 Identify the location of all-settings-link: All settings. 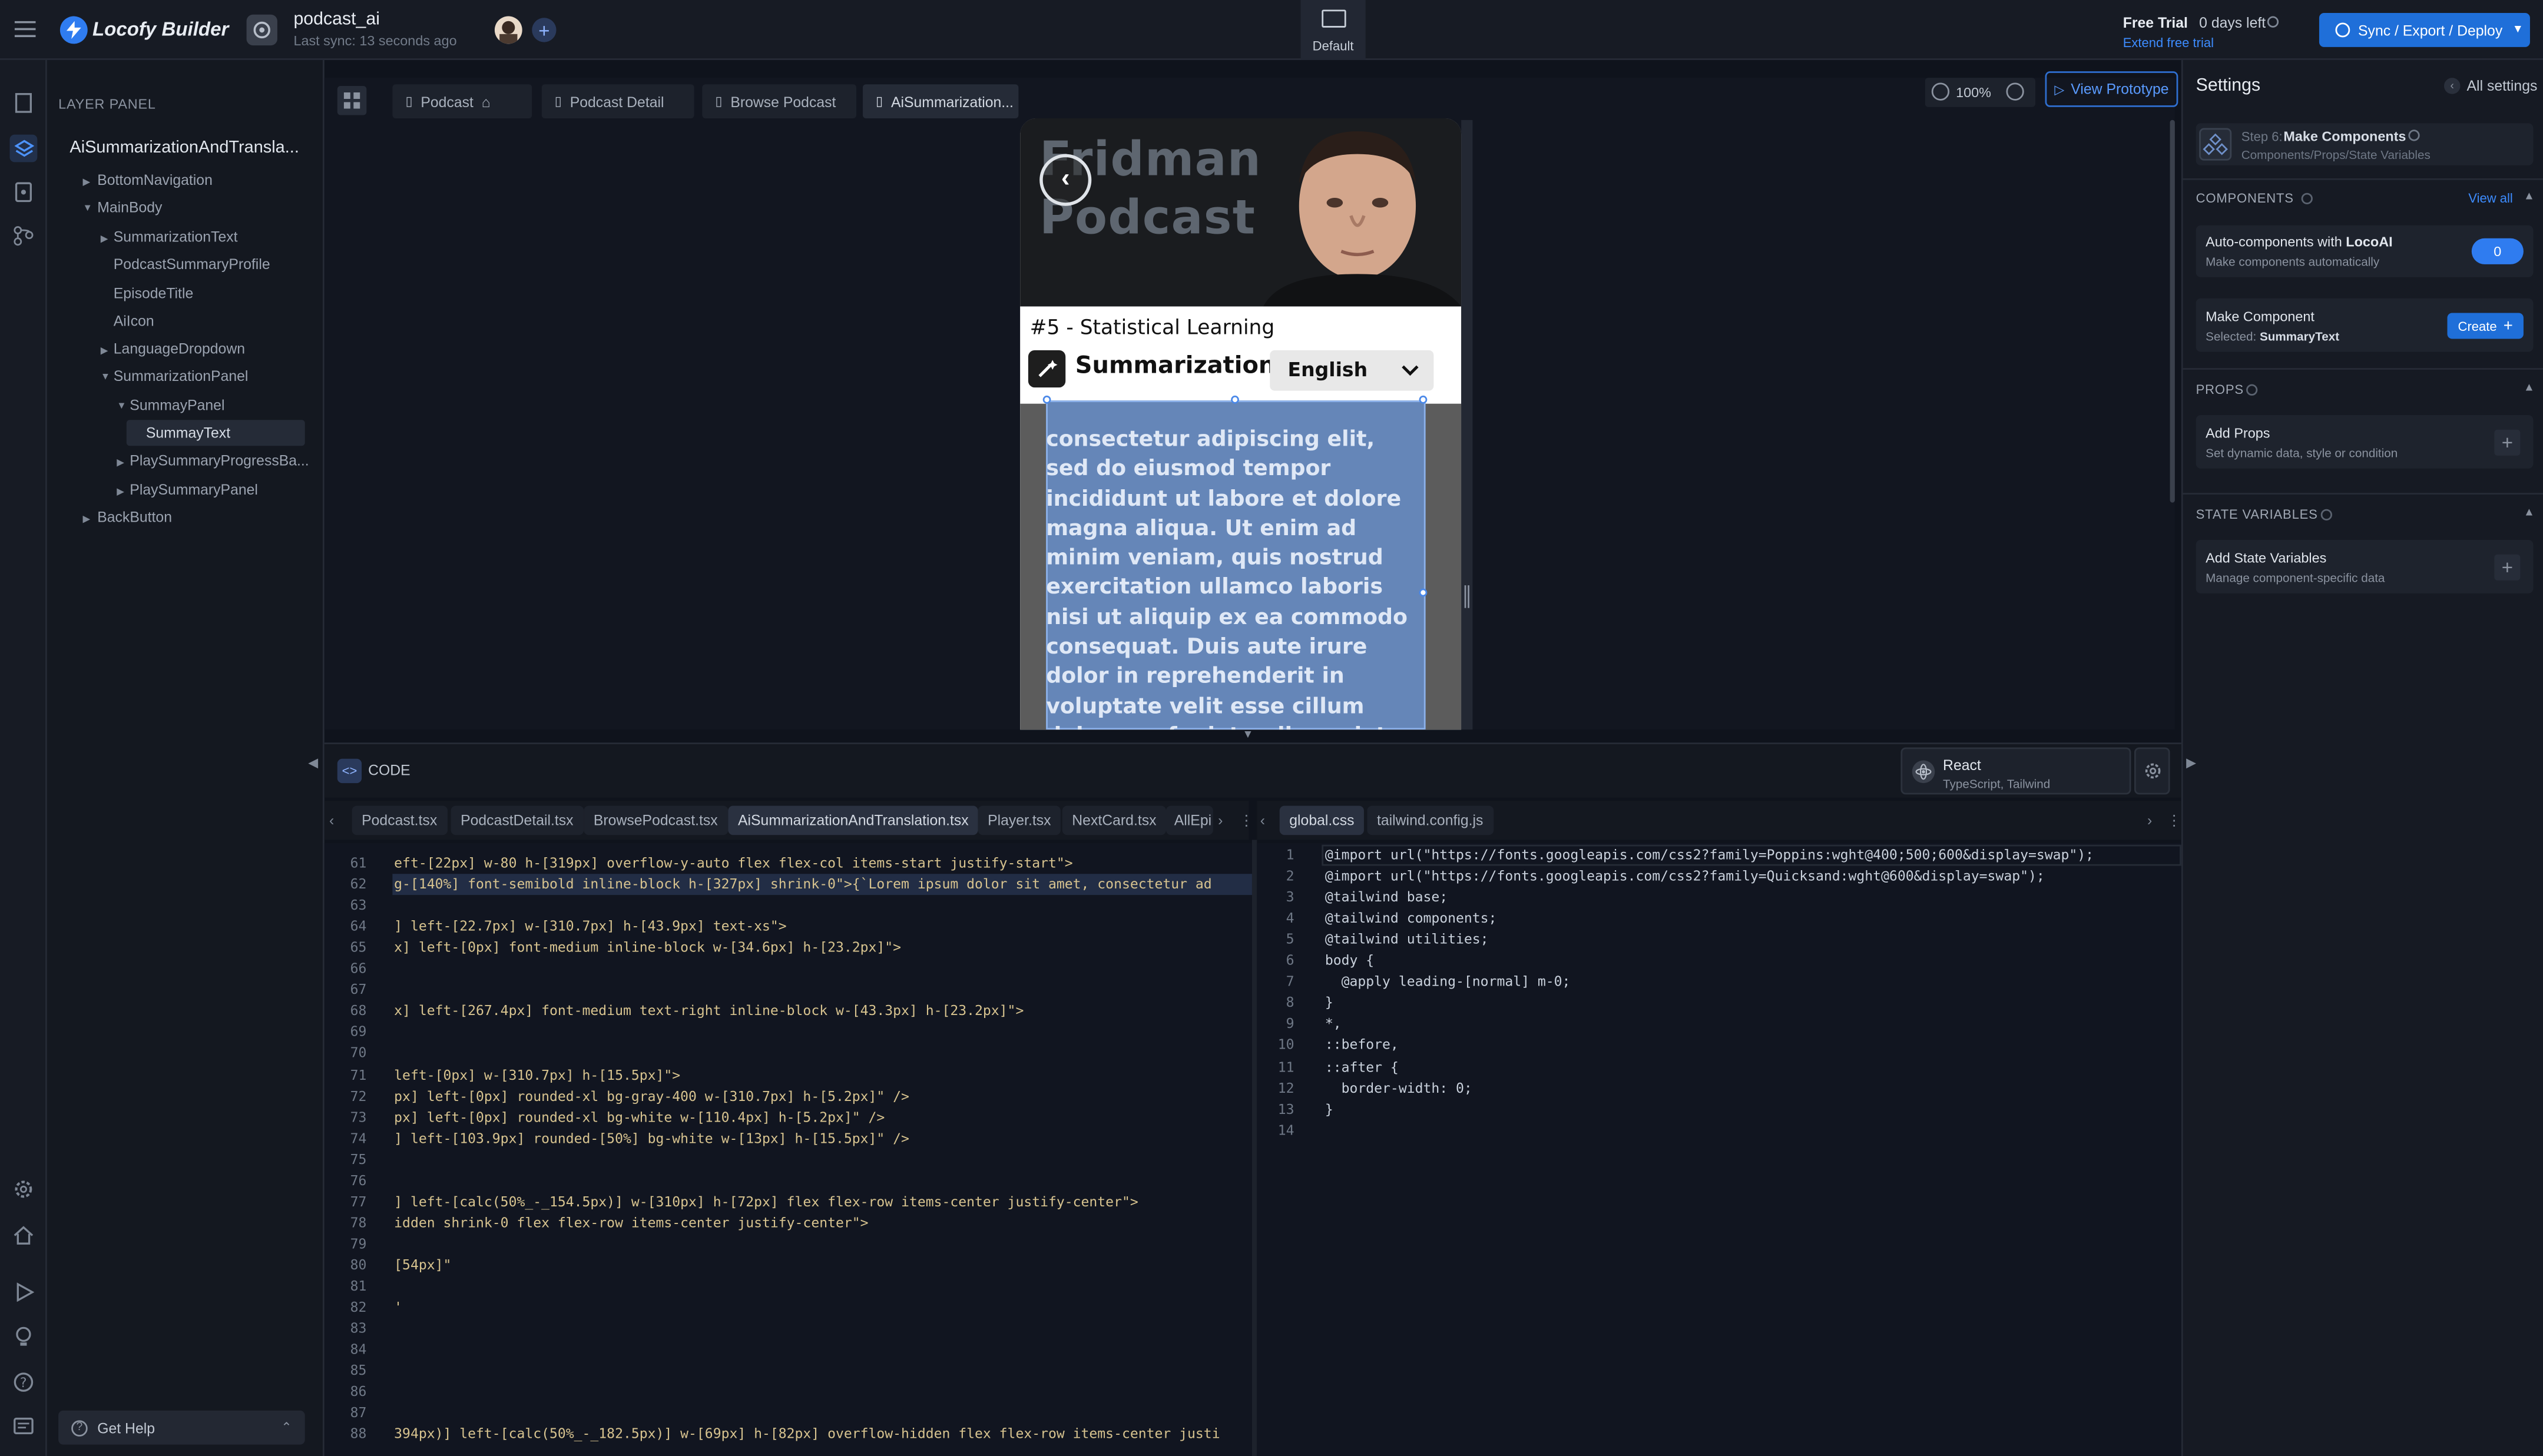
(2502, 86).